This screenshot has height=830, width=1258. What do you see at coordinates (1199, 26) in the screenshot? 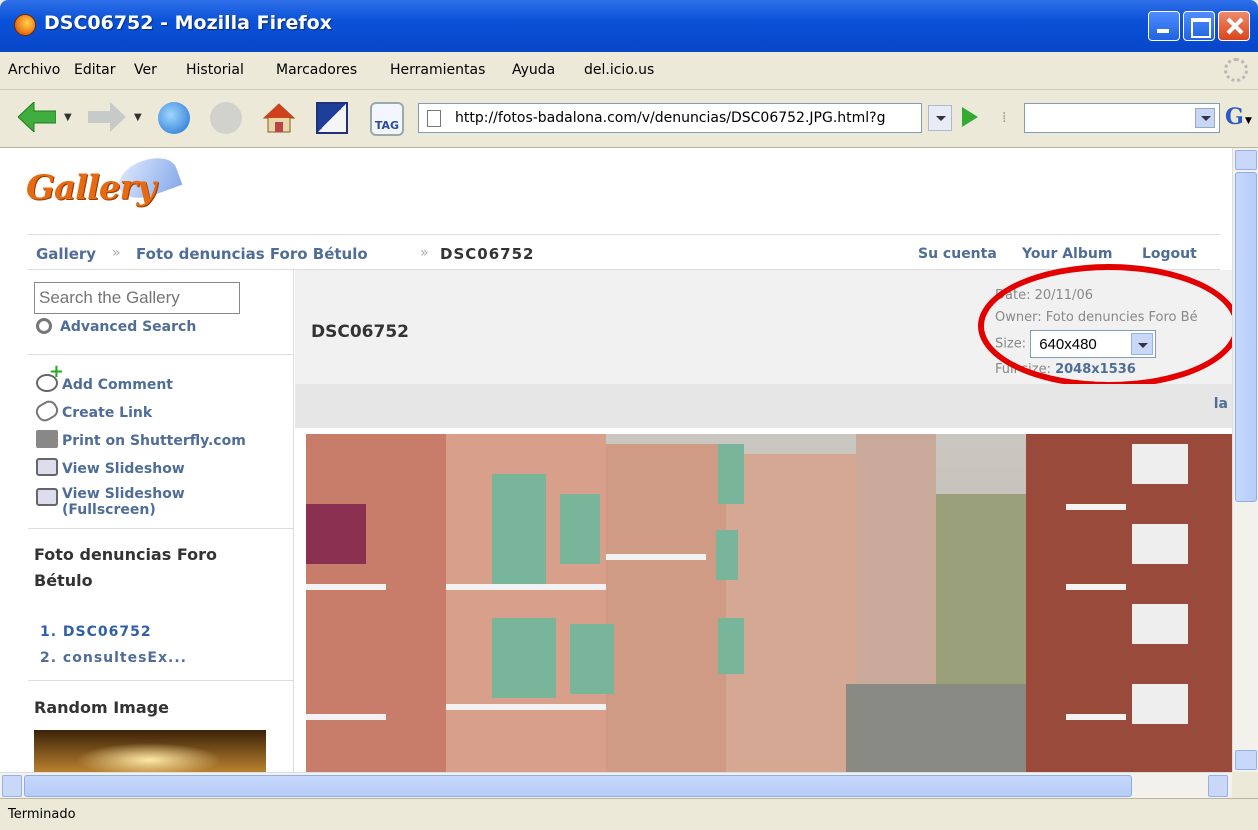
I see `maximize-button` at bounding box center [1199, 26].